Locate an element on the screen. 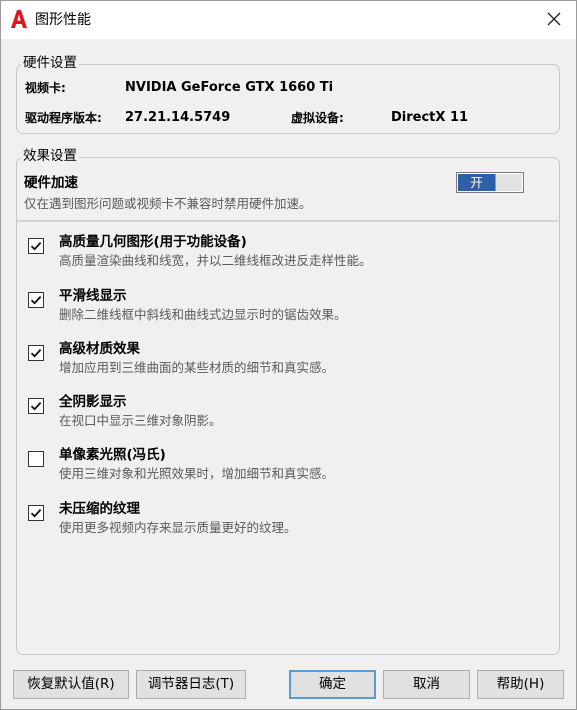  effect-option-title: 高级材质效果 is located at coordinates (99, 349).